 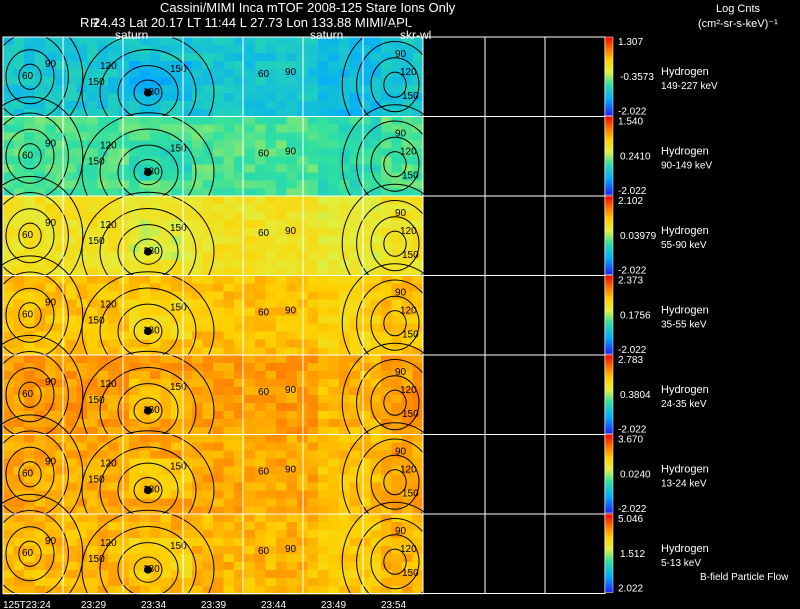 I want to click on orbit-marker-label: R, so click(x=94, y=23).